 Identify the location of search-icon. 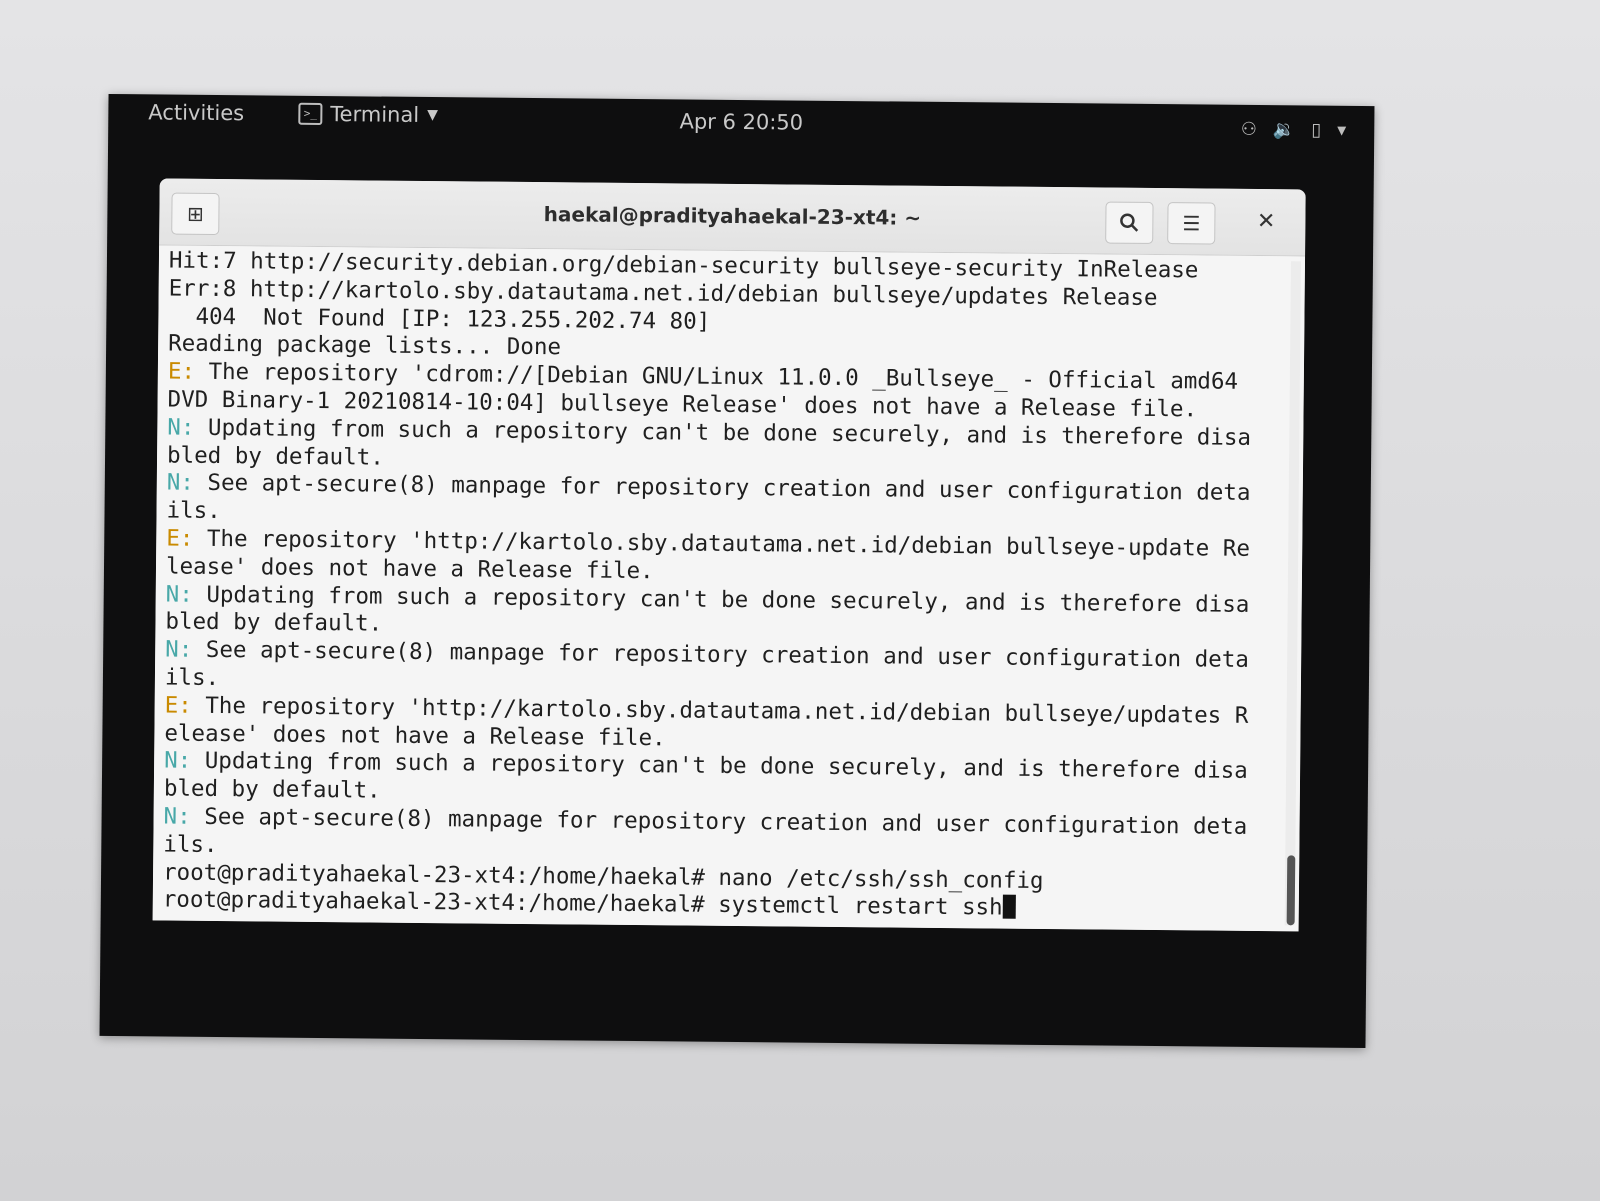
(1129, 222).